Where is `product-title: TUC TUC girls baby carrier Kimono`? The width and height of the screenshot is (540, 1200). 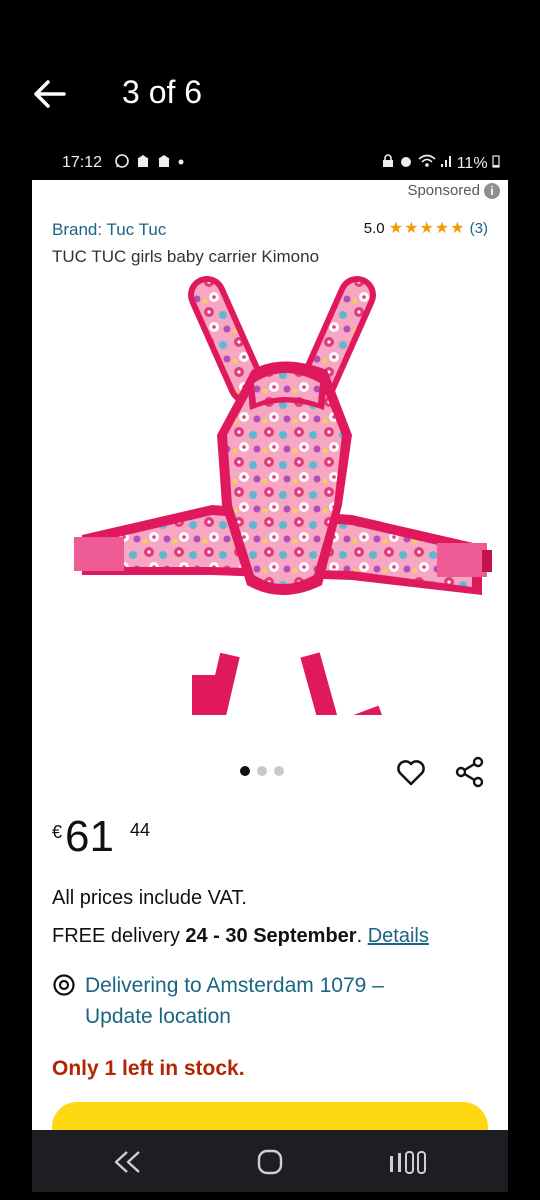 product-title: TUC TUC girls baby carrier Kimono is located at coordinates (186, 256).